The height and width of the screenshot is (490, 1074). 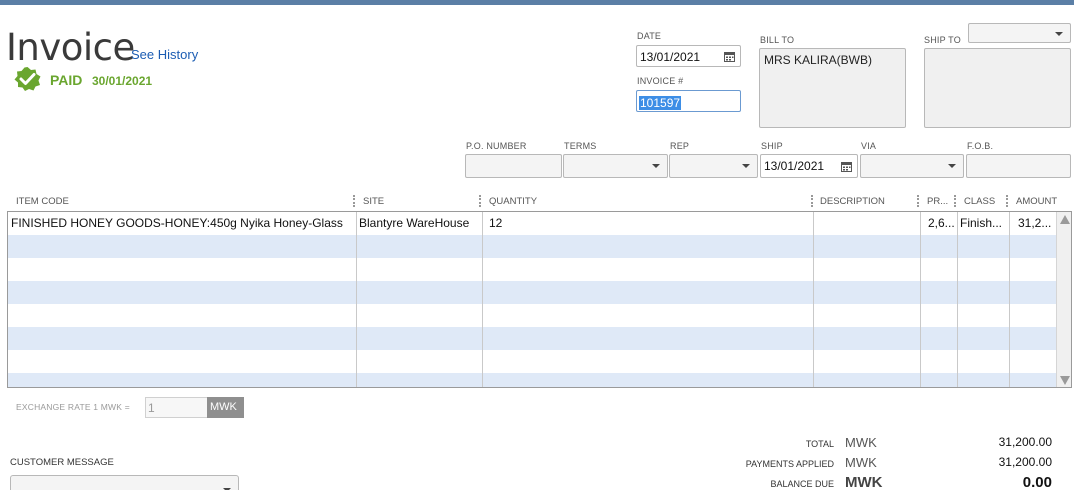 I want to click on terms-label: TERMS, so click(x=580, y=146).